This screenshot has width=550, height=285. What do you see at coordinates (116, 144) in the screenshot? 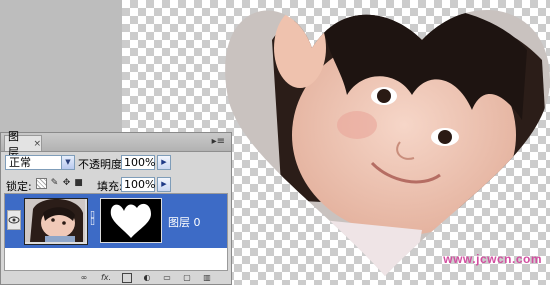
I see `panel-tabbar: 图层 × ▸≡` at bounding box center [116, 144].